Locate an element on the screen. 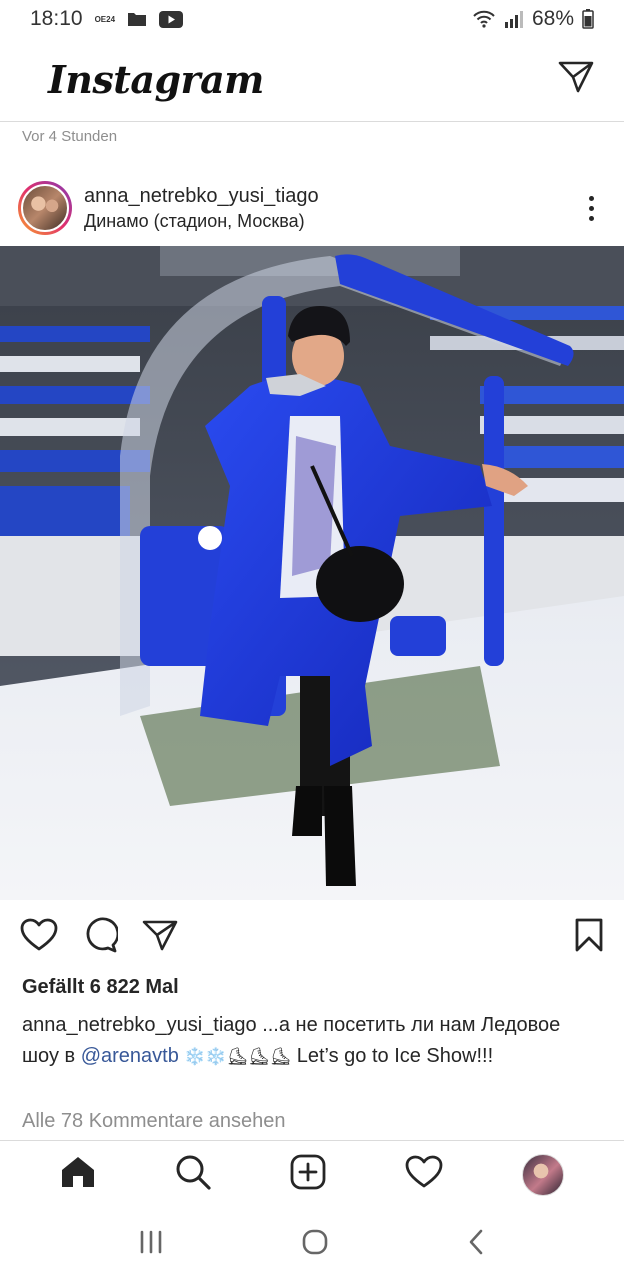  nav-profile-avatar is located at coordinates (543, 1174).